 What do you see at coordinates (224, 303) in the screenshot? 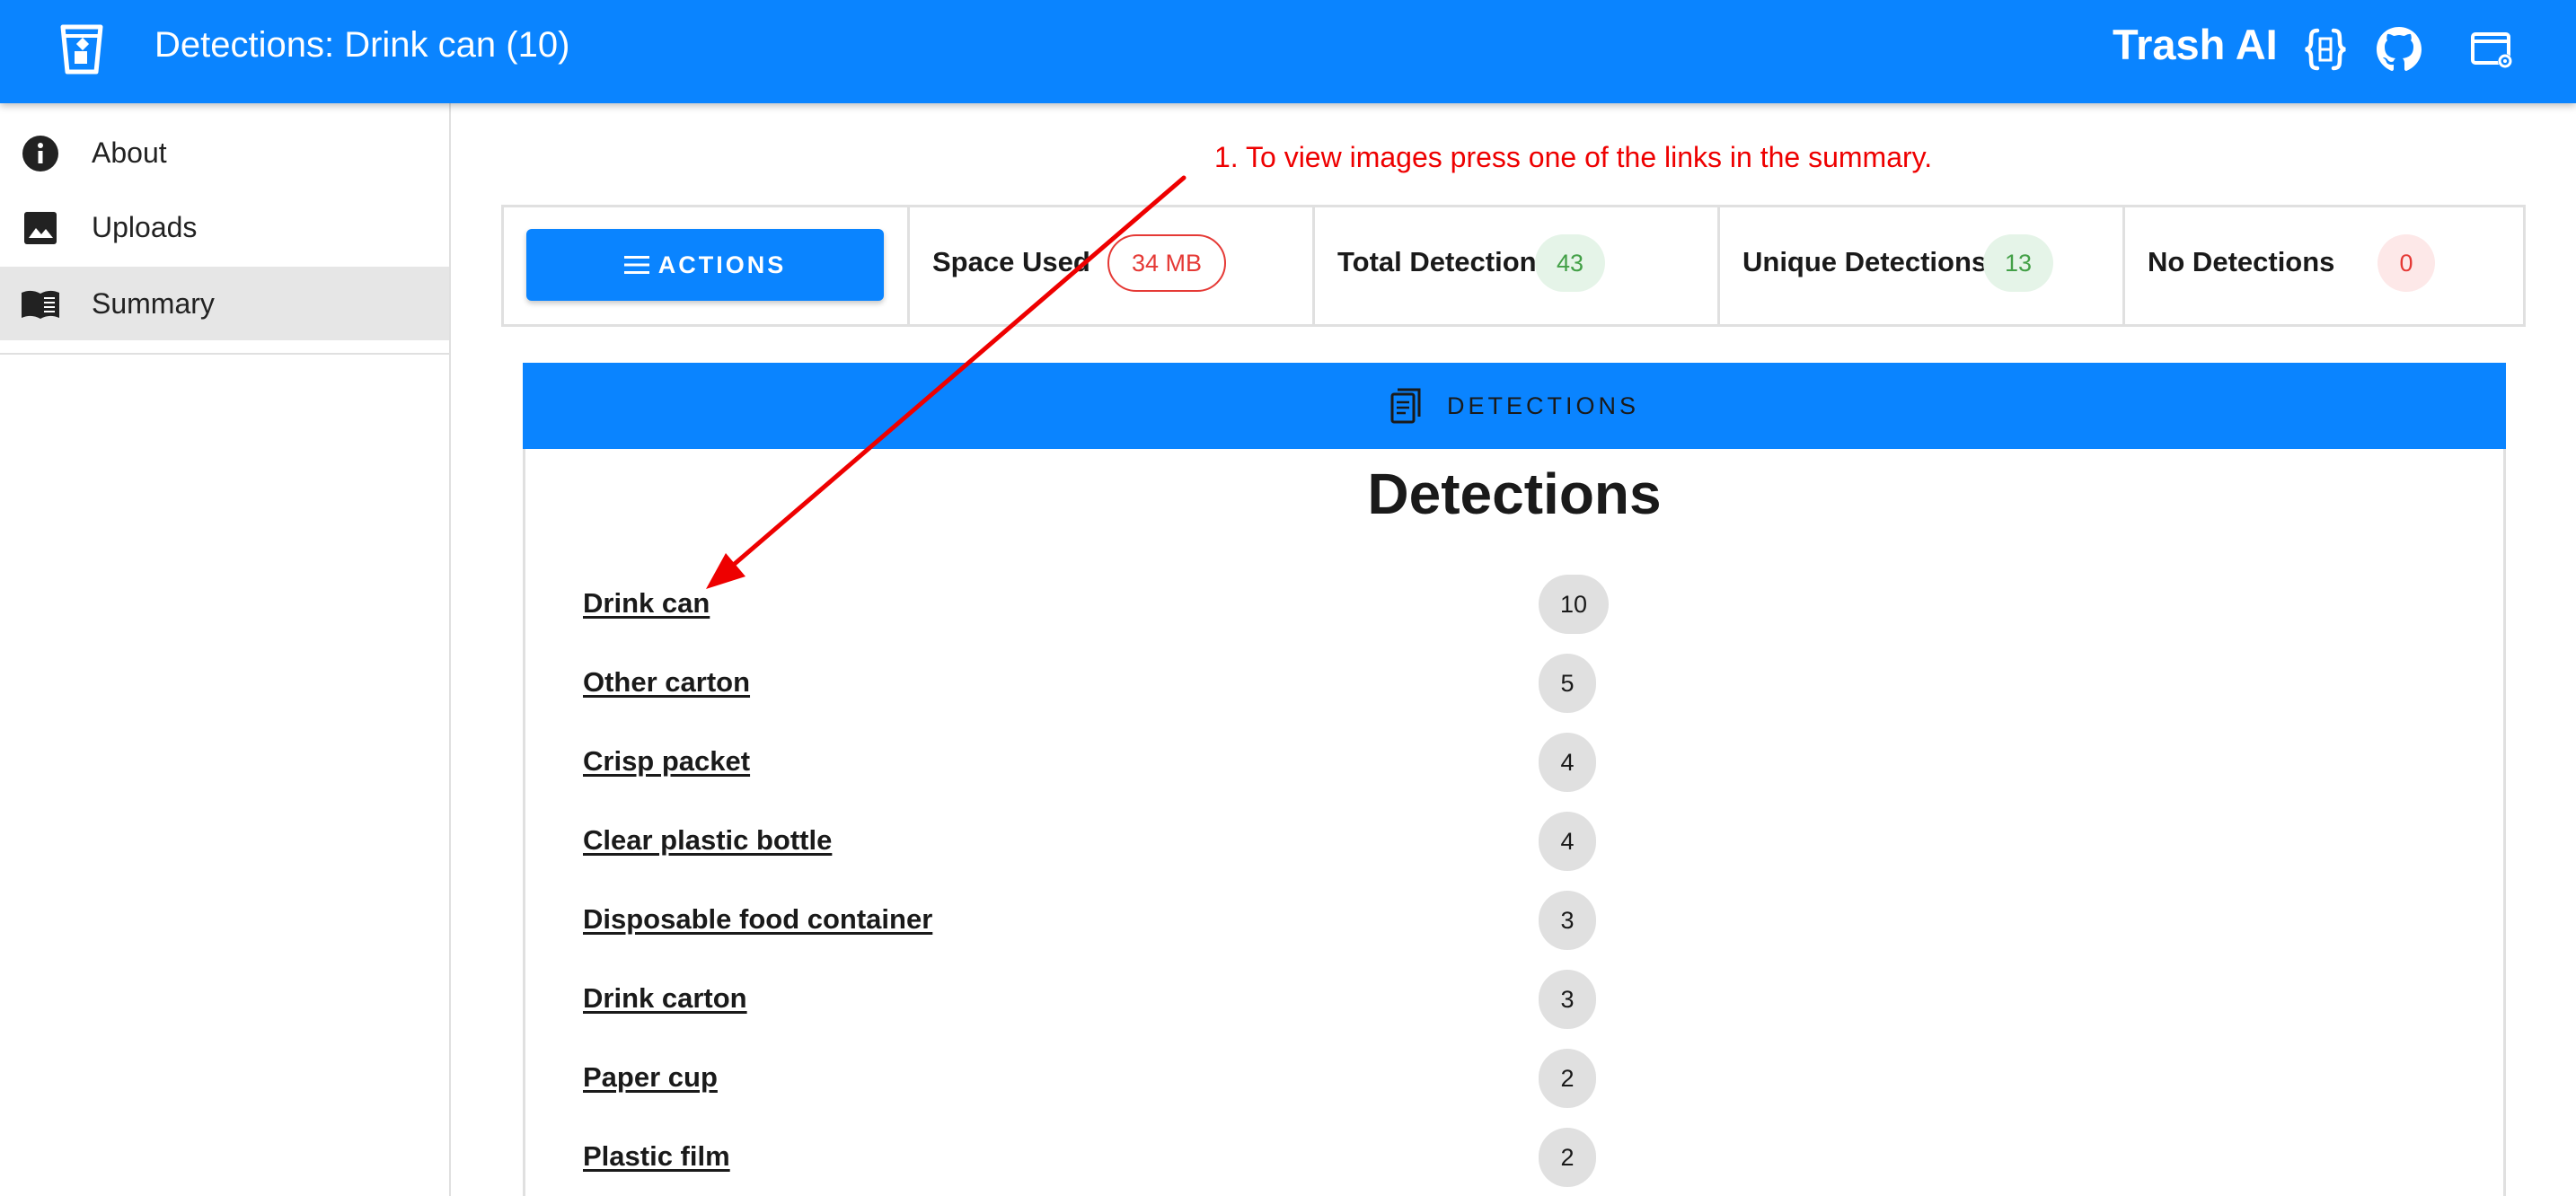
I see `sidebar-item-summary: Summary` at bounding box center [224, 303].